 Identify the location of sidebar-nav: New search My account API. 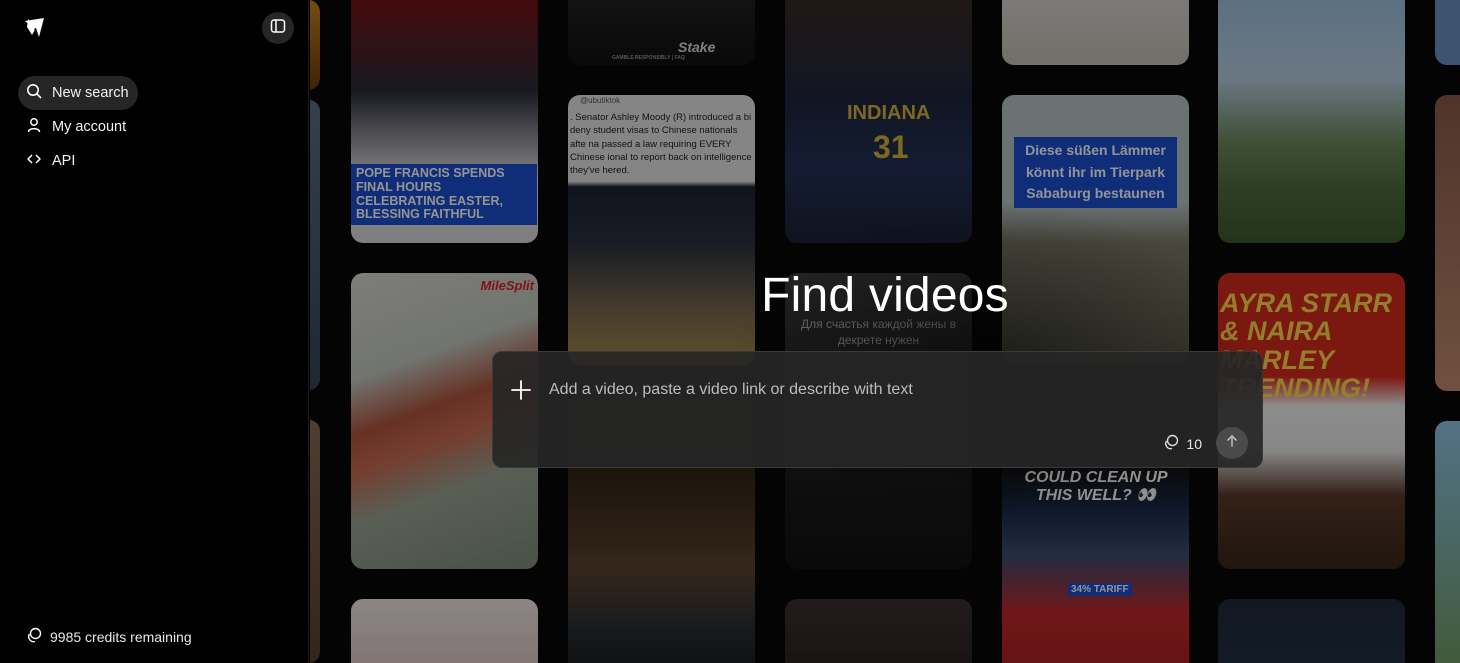
(148, 127).